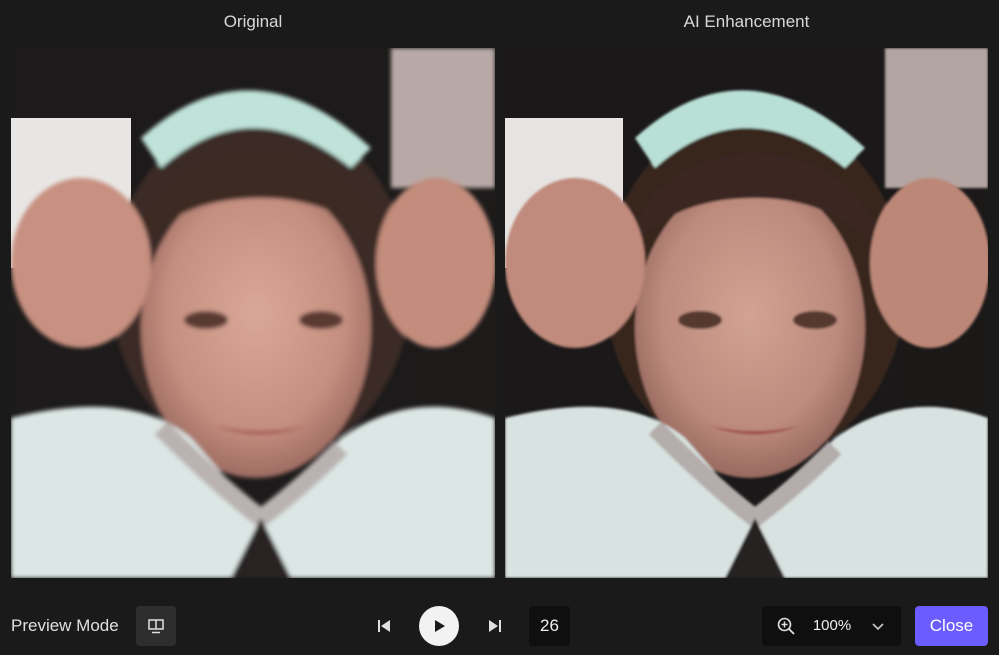  What do you see at coordinates (253, 21) in the screenshot?
I see `original-panel-title: Original` at bounding box center [253, 21].